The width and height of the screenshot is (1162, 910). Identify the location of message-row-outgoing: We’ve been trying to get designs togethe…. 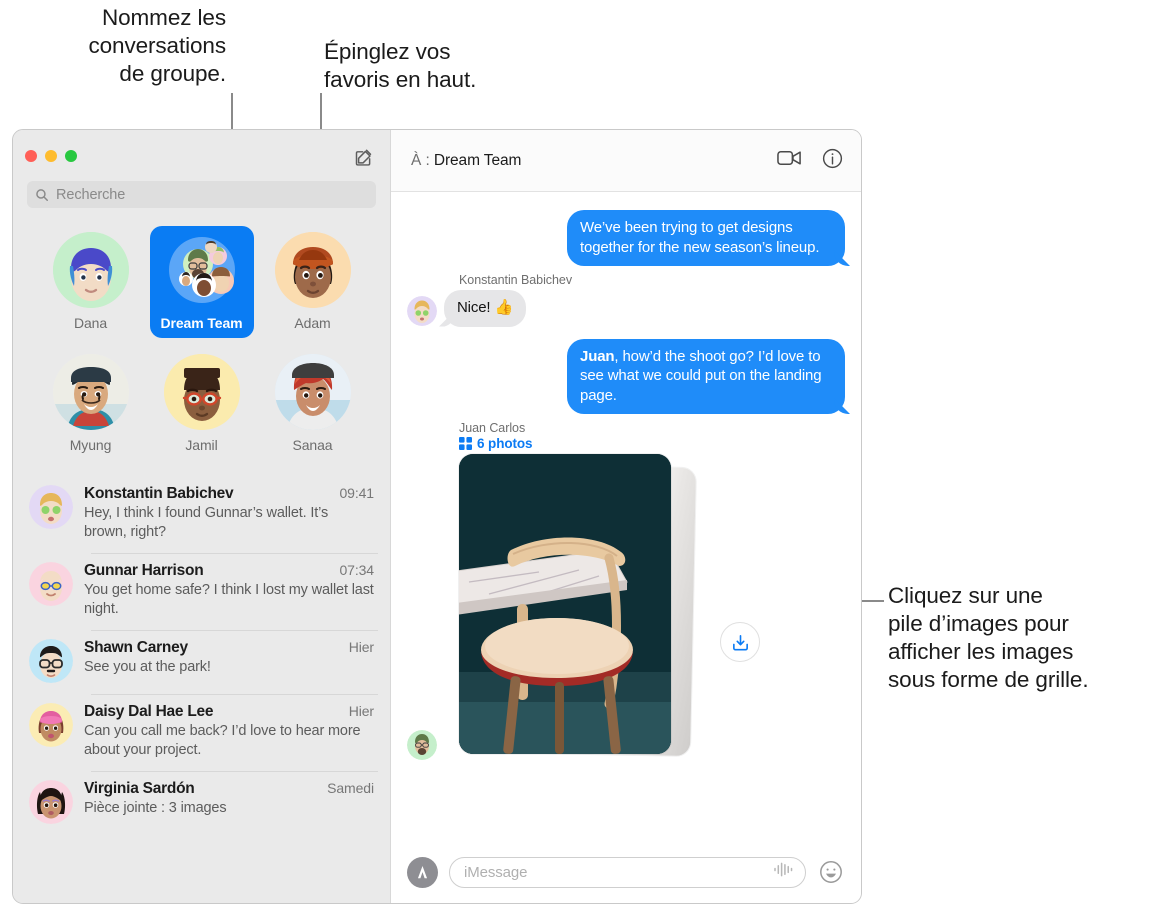
(626, 238).